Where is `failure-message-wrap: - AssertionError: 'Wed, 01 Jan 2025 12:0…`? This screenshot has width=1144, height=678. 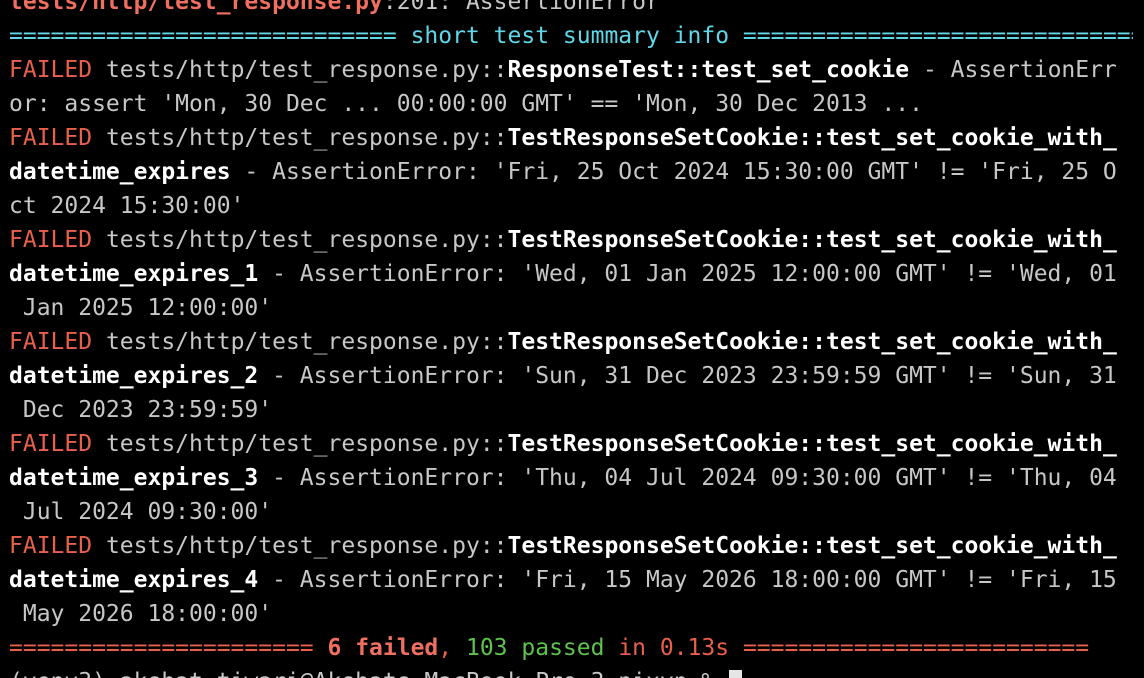
failure-message-wrap: - AssertionError: 'Wed, 01 Jan 2025 12:0… is located at coordinates (687, 274).